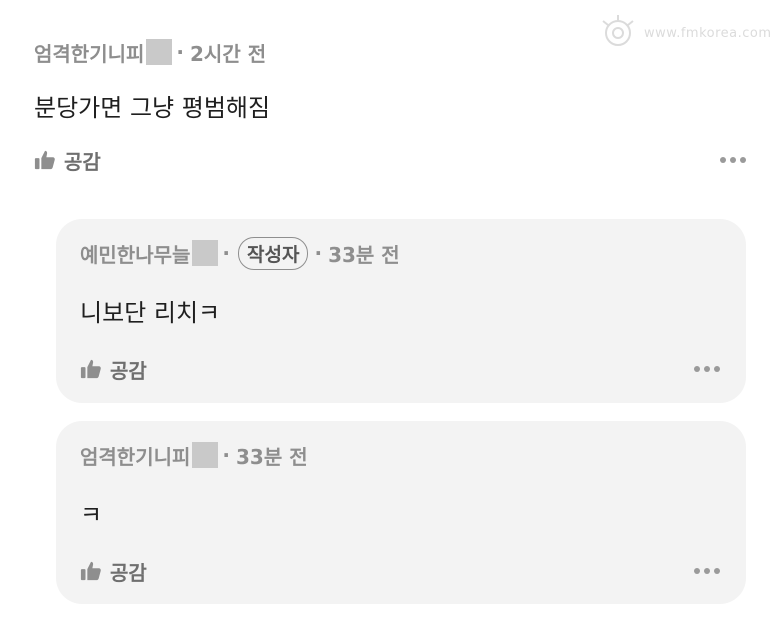  I want to click on comment-actions: 공감, so click(390, 160).